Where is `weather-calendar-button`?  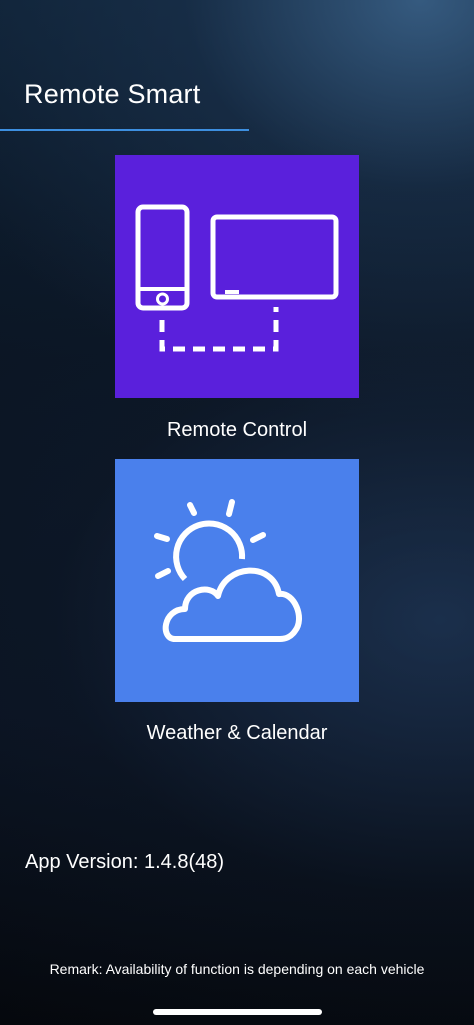 weather-calendar-button is located at coordinates (237, 580).